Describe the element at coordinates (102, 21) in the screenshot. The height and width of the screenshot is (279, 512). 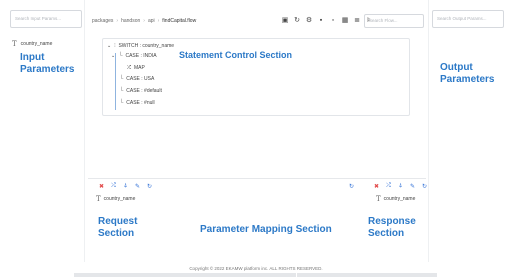
I see `crumb-packages: packages` at that location.